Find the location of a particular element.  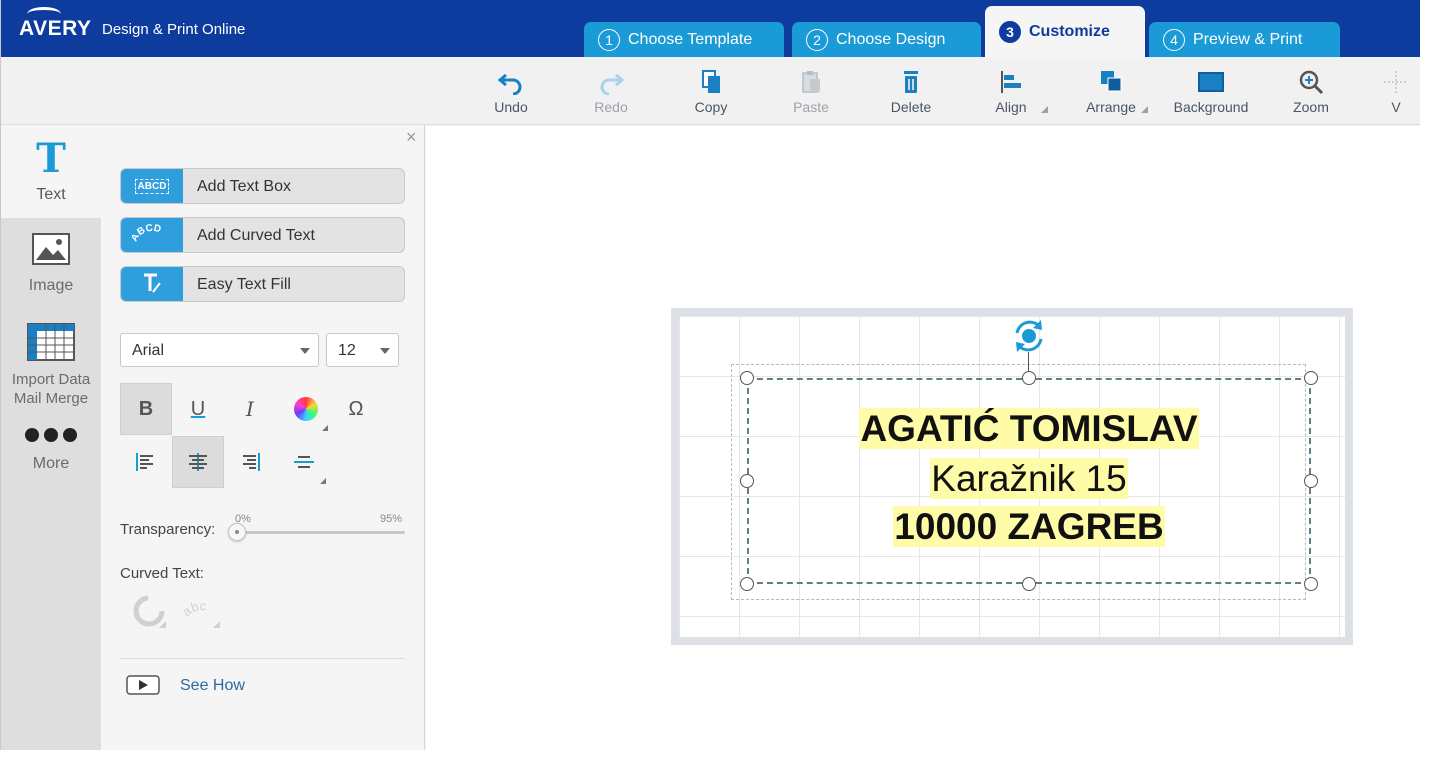

curve-circle-button is located at coordinates (151, 613).